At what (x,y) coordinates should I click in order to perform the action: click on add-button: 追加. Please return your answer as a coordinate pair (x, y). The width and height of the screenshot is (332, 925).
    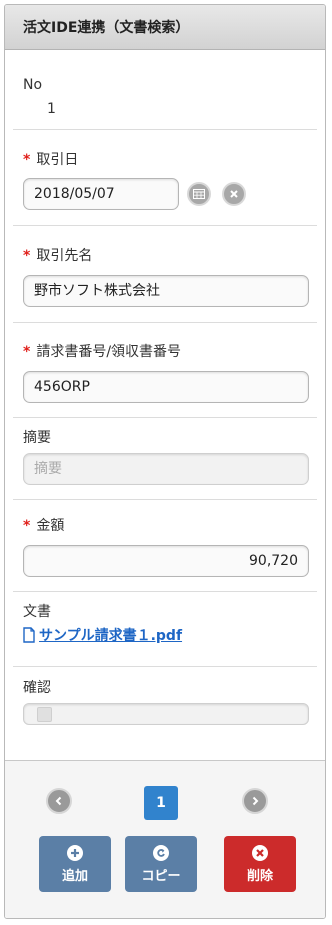
    Looking at the image, I should click on (75, 864).